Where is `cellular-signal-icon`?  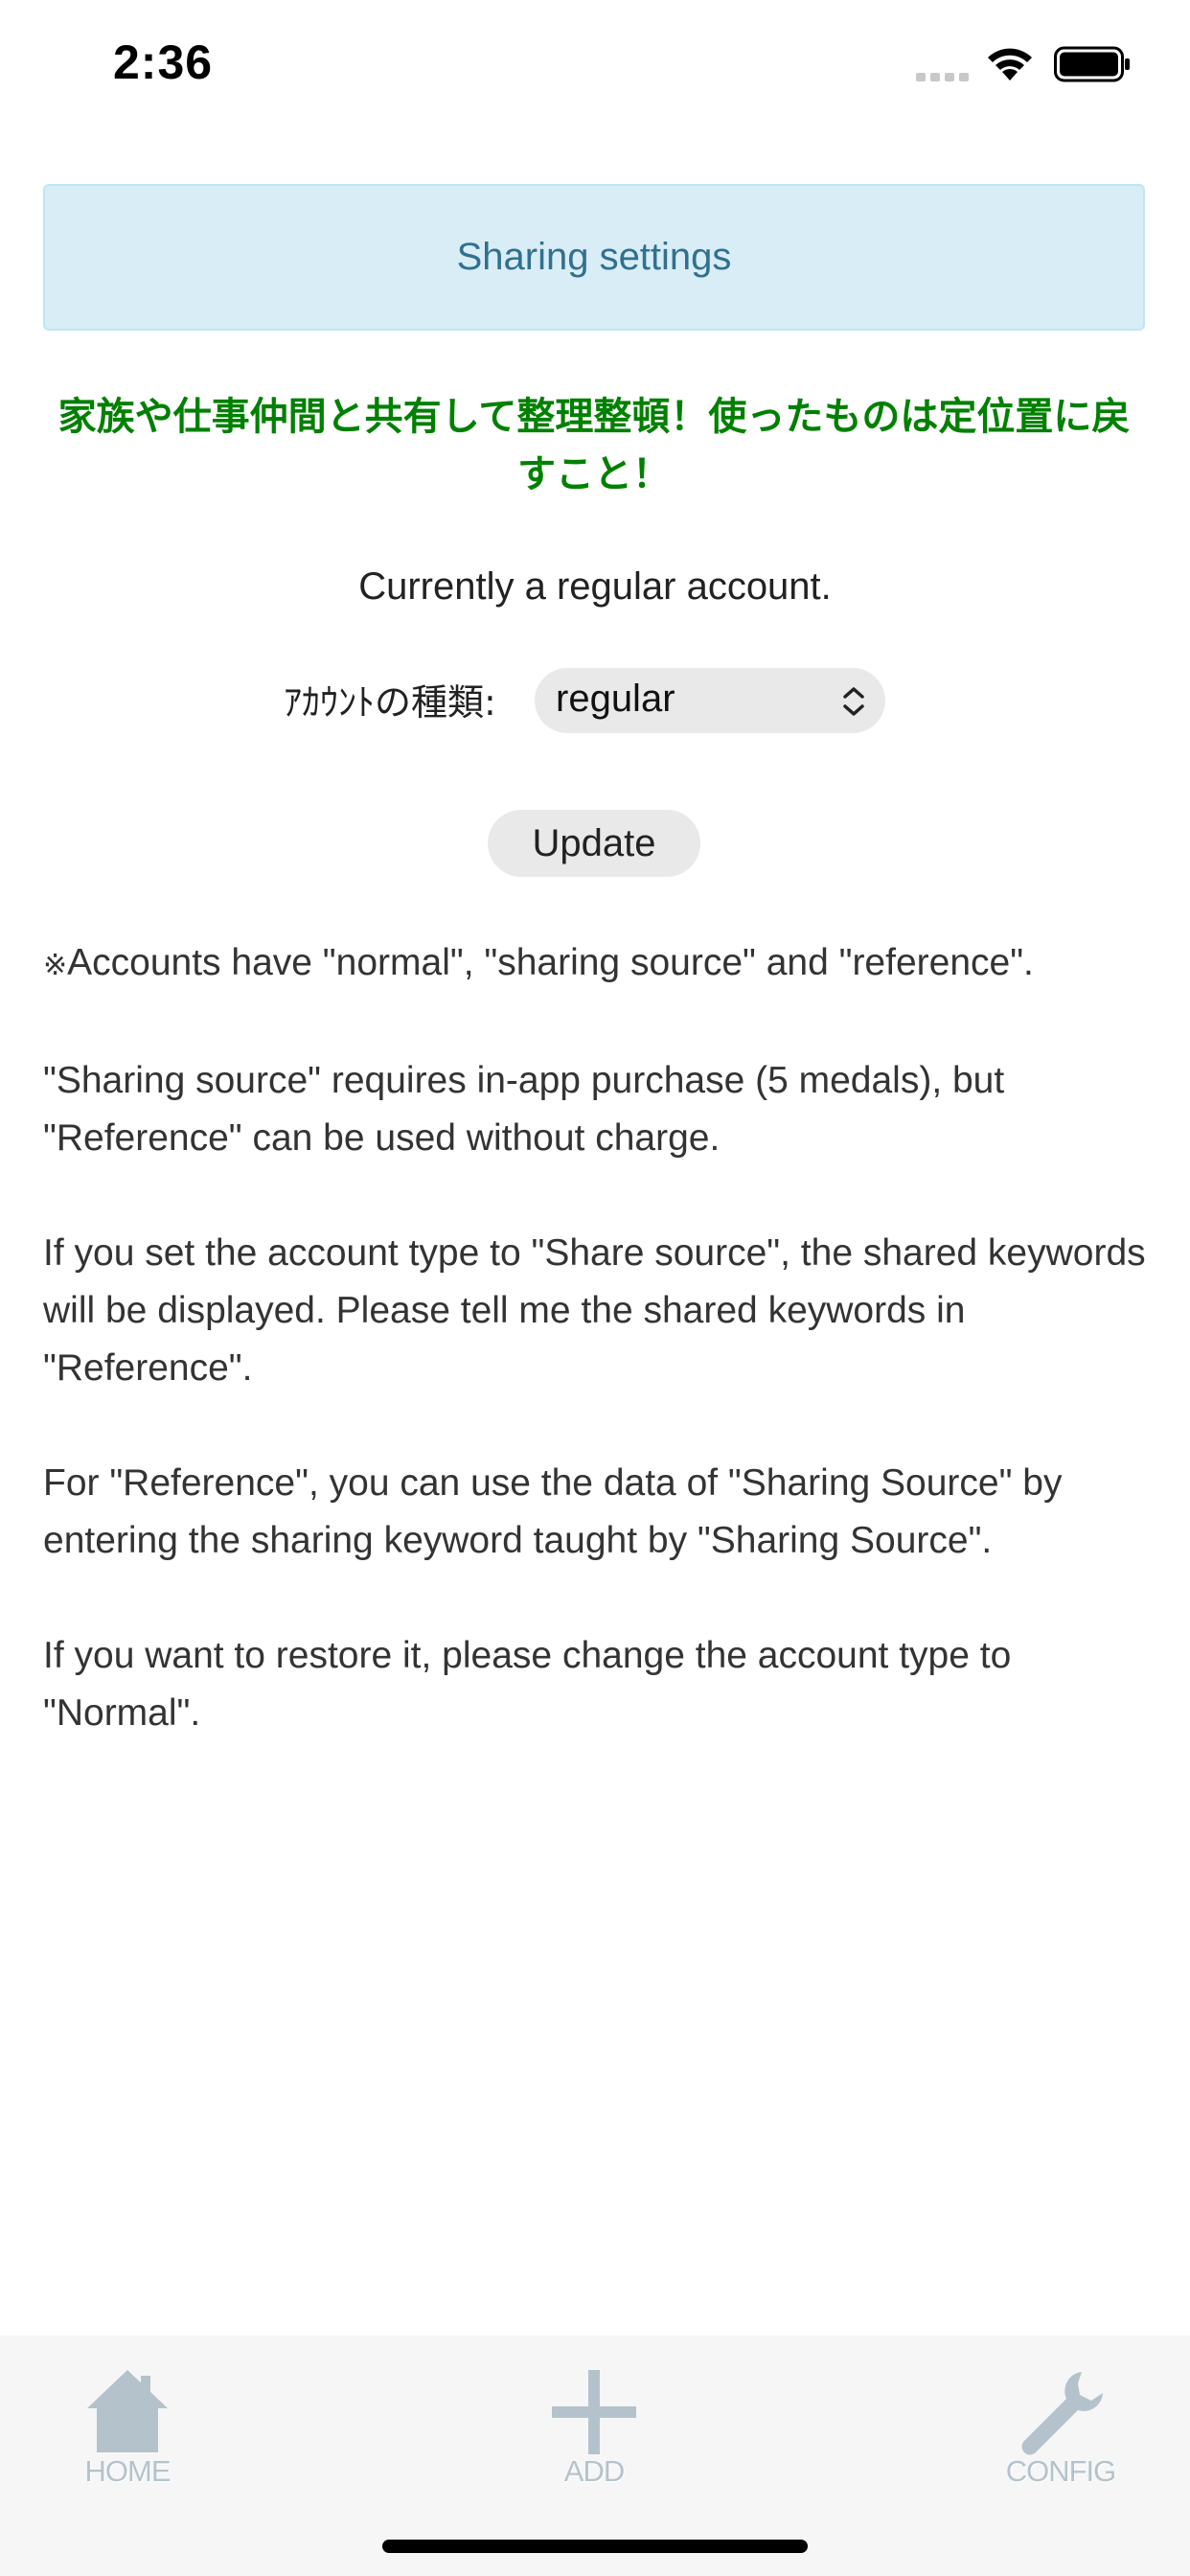 cellular-signal-icon is located at coordinates (943, 77).